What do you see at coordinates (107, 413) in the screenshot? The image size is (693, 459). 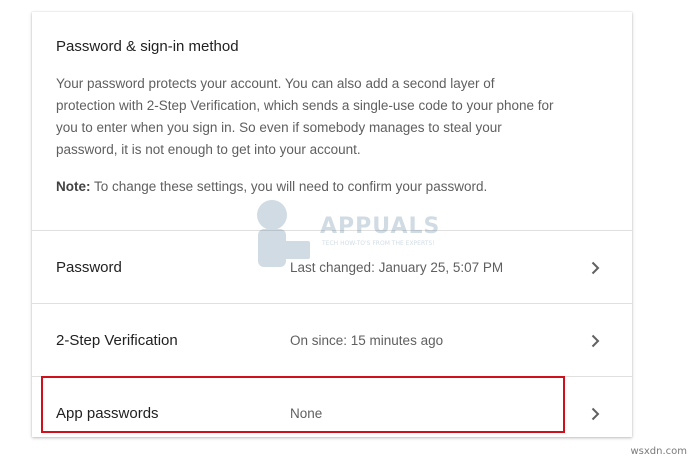 I see `row-label: App passwords` at bounding box center [107, 413].